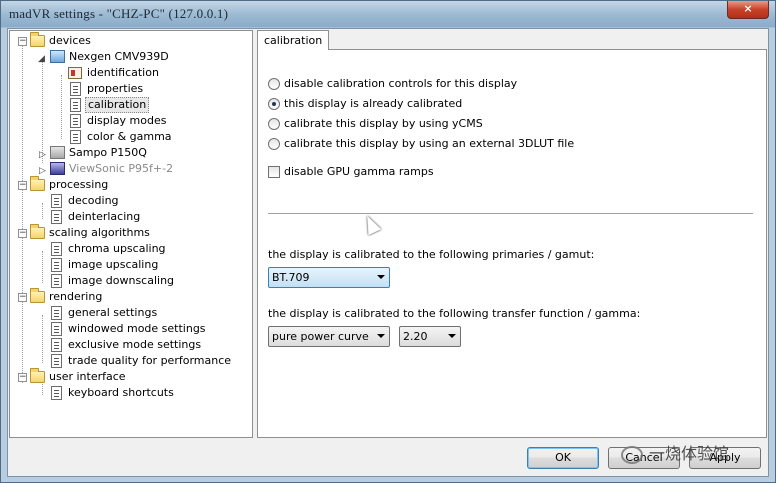 This screenshot has width=776, height=483. I want to click on checkbox-label: disable GPU gamma ramps, so click(359, 171).